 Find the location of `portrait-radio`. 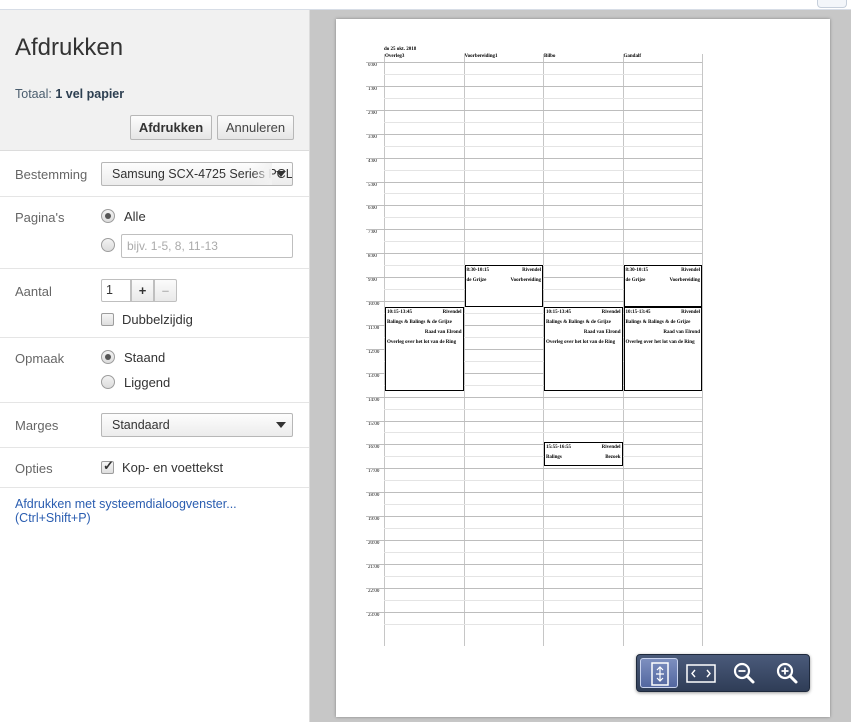

portrait-radio is located at coordinates (108, 357).